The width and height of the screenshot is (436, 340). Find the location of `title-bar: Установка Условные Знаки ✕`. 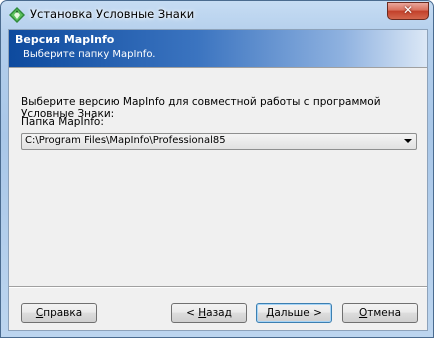

title-bar: Установка Условные Знаки ✕ is located at coordinates (218, 15).